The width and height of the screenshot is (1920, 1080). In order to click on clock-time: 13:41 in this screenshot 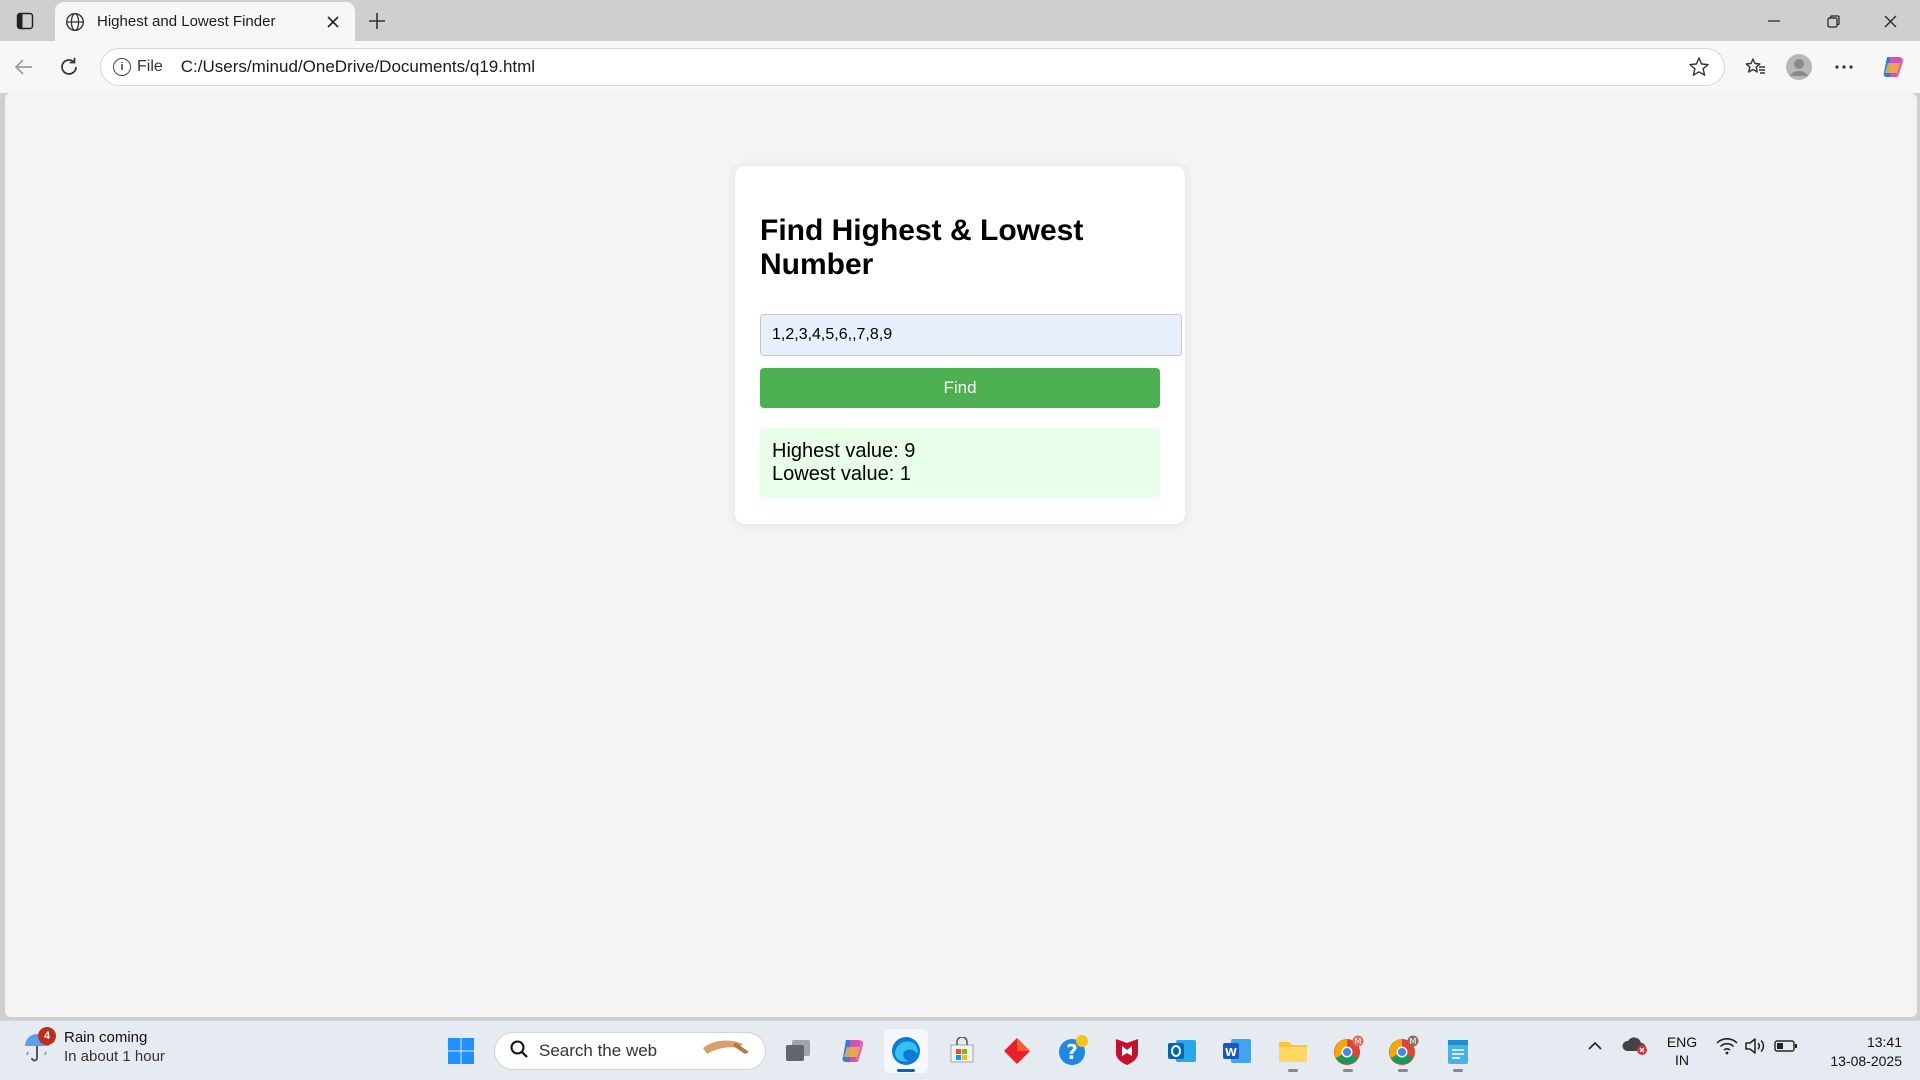, I will do `click(1884, 1042)`.